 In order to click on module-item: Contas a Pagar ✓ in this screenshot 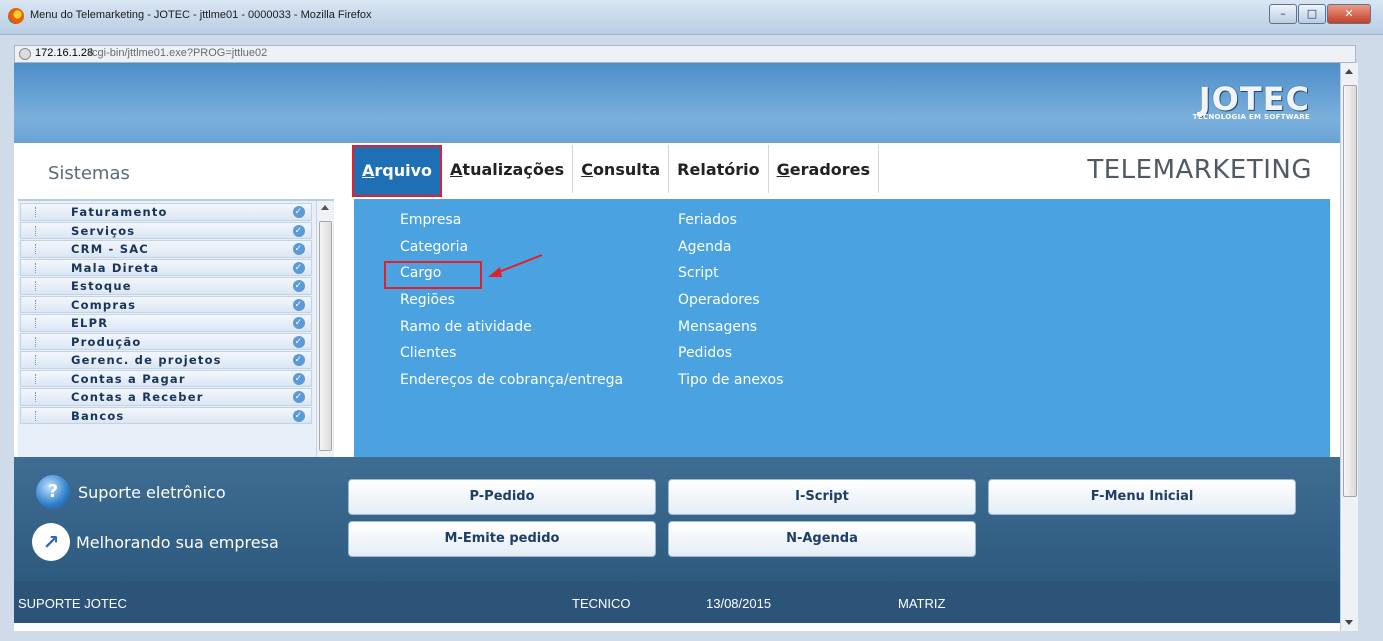, I will do `click(166, 378)`.